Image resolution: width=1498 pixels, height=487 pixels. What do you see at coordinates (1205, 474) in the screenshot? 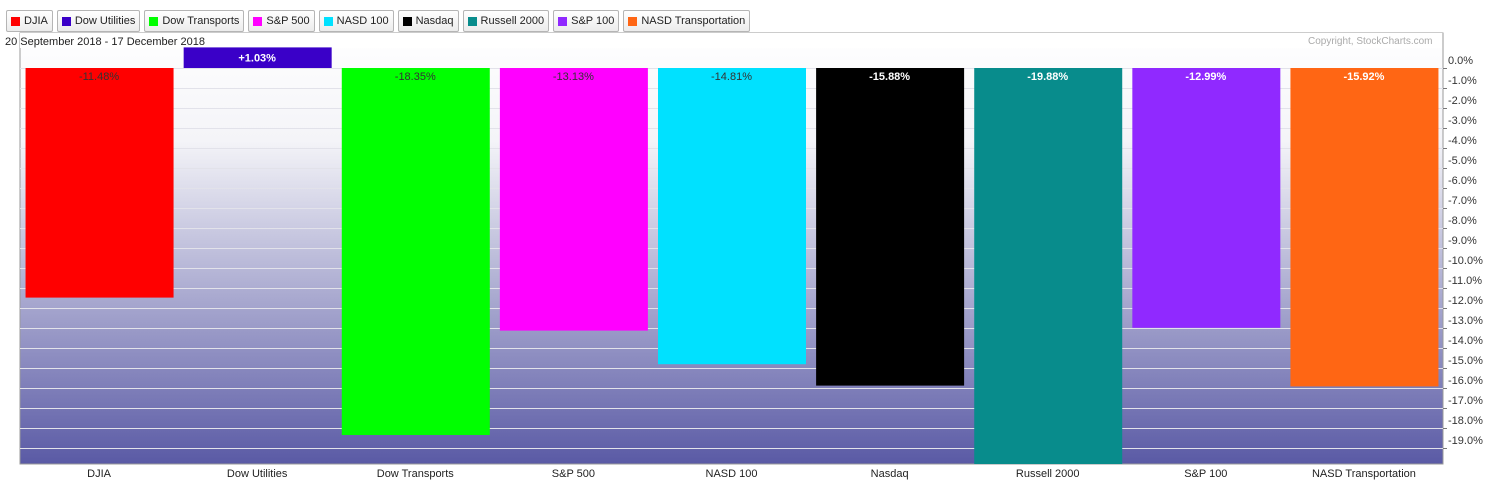
I see `x-tick-label: S&P 100` at bounding box center [1205, 474].